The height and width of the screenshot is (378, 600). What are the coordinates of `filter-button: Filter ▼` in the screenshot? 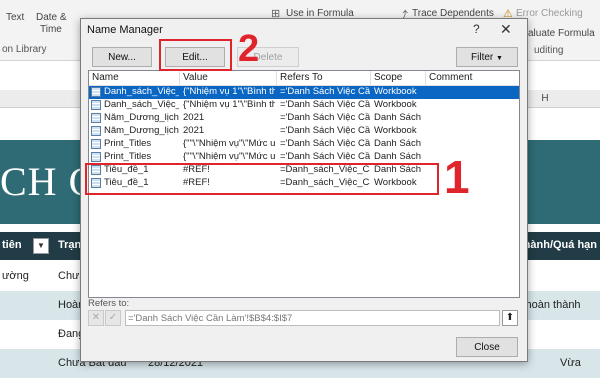 It's located at (487, 57).